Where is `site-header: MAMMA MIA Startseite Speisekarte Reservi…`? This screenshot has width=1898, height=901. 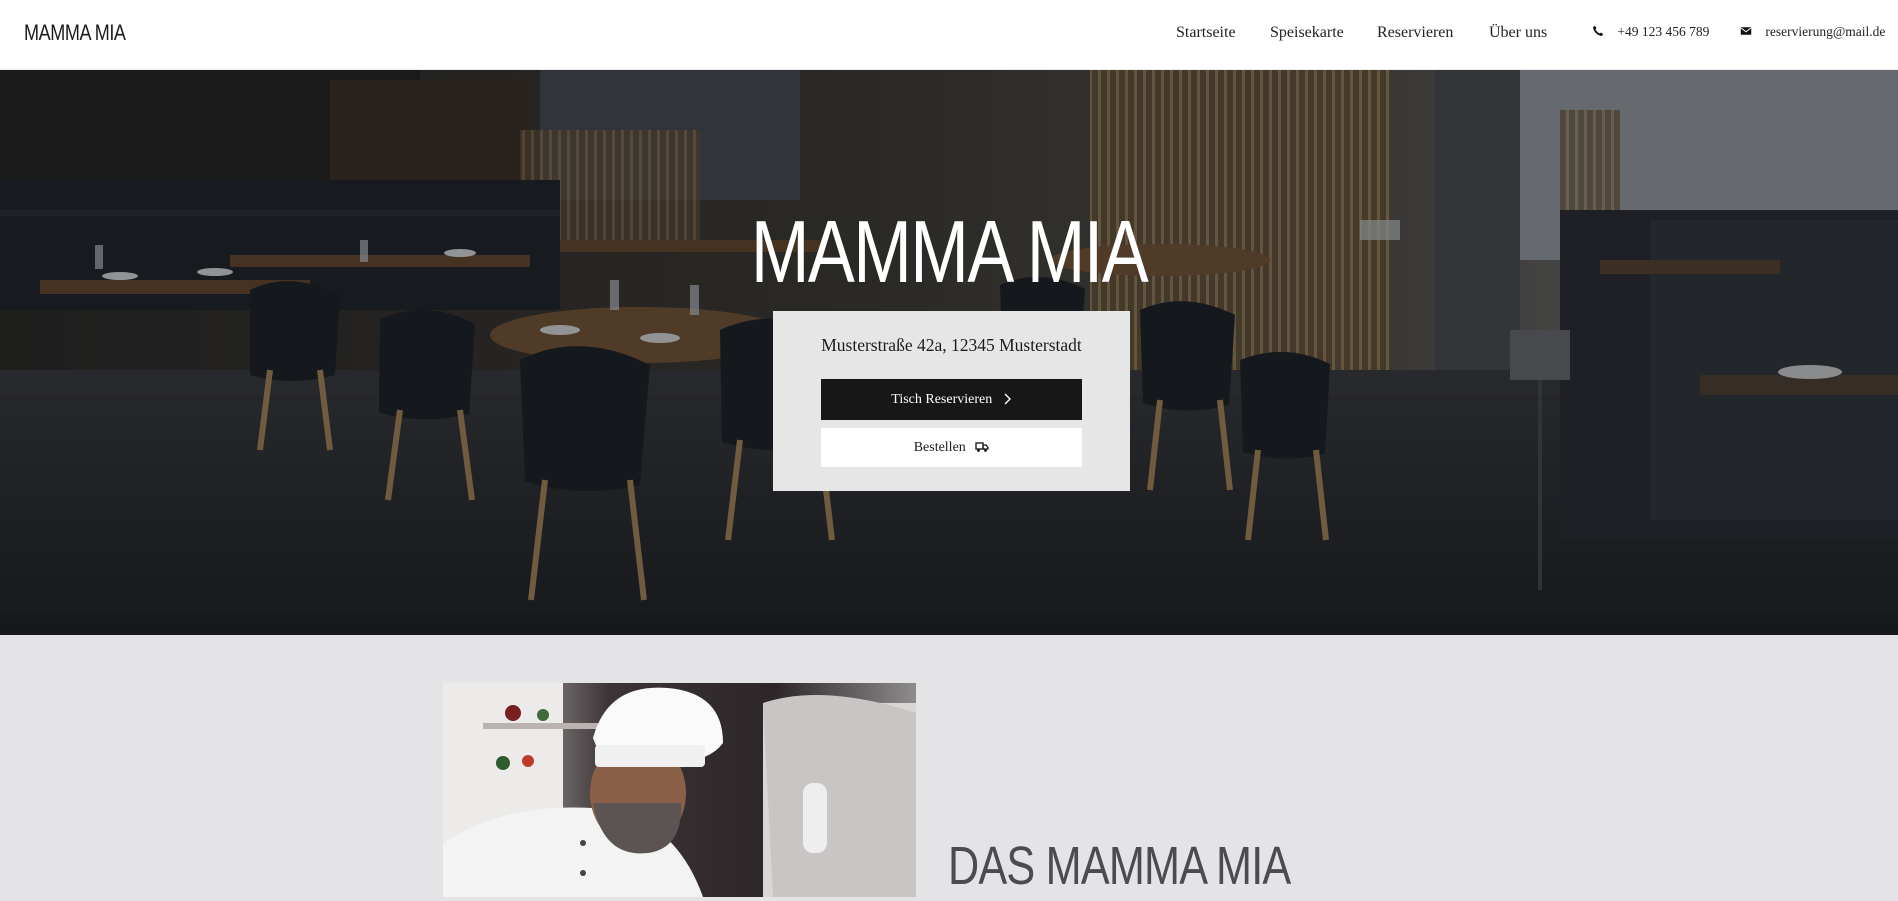 site-header: MAMMA MIA Startseite Speisekarte Reservi… is located at coordinates (949, 35).